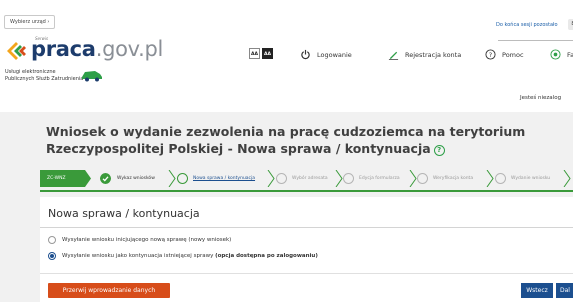 This screenshot has height=302, width=573. What do you see at coordinates (555, 54) in the screenshot?
I see `circle-icon` at bounding box center [555, 54].